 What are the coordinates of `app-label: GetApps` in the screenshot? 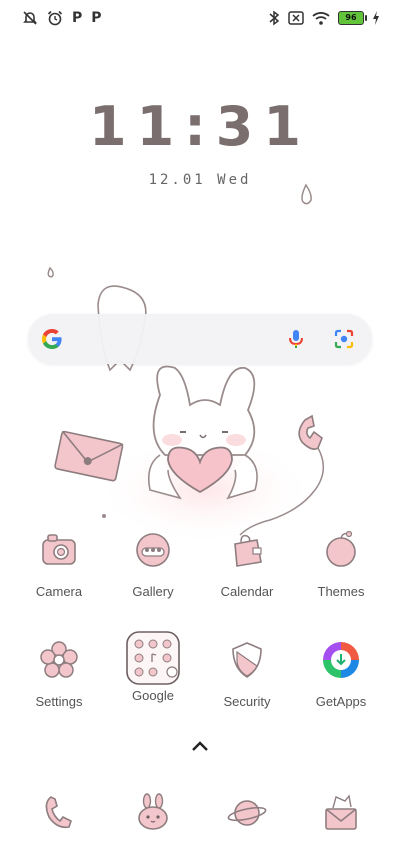 It's located at (341, 701).